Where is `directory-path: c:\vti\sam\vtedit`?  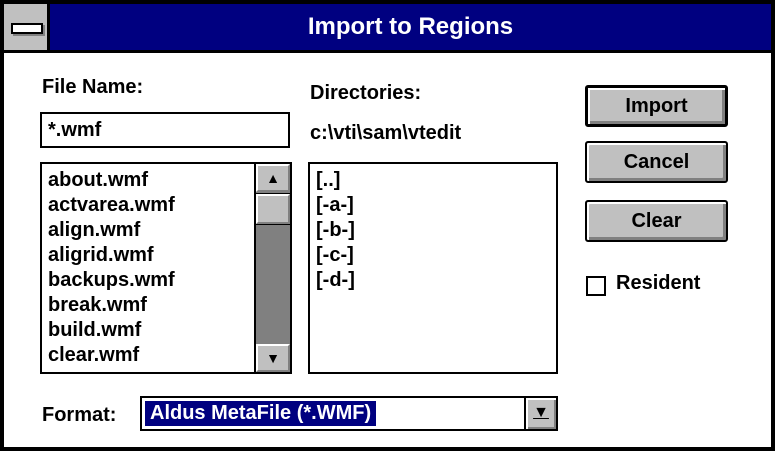
directory-path: c:\vti\sam\vtedit is located at coordinates (386, 133).